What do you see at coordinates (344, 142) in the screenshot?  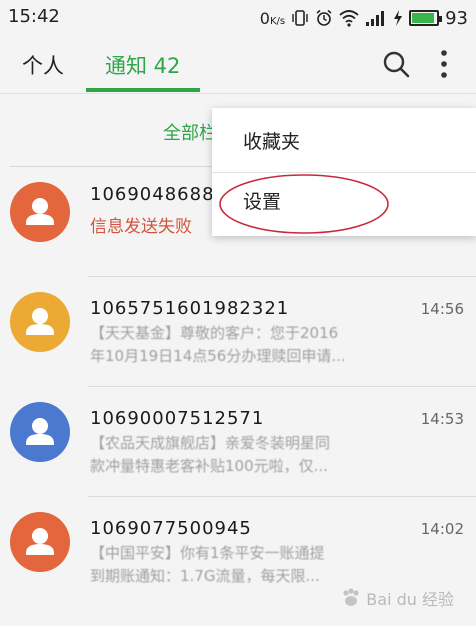 I see `menu-item-favorites: 收藏夹` at bounding box center [344, 142].